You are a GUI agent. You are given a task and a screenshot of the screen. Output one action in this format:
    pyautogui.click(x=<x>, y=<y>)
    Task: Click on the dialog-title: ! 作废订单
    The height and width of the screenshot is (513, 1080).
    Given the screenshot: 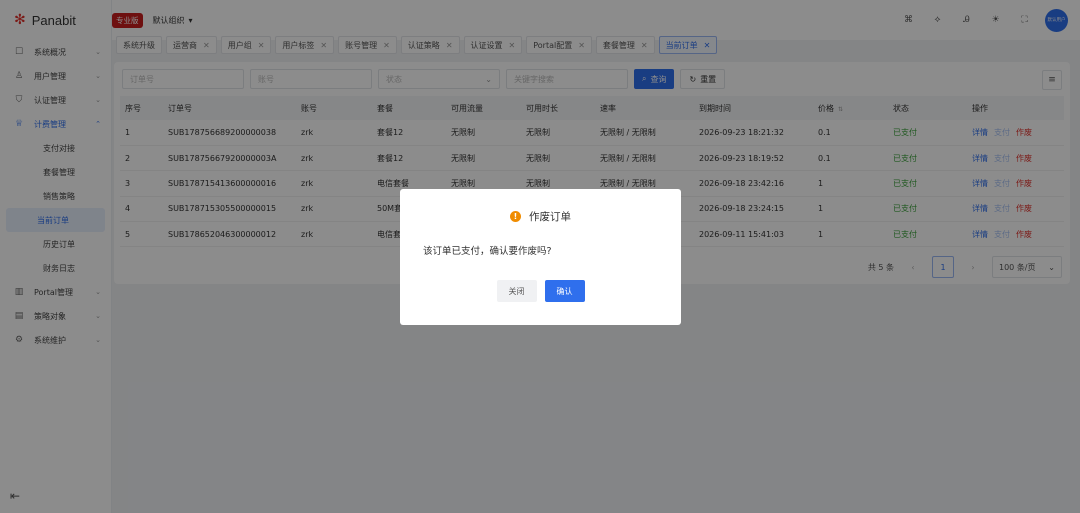 What is the action you would take?
    pyautogui.click(x=540, y=216)
    